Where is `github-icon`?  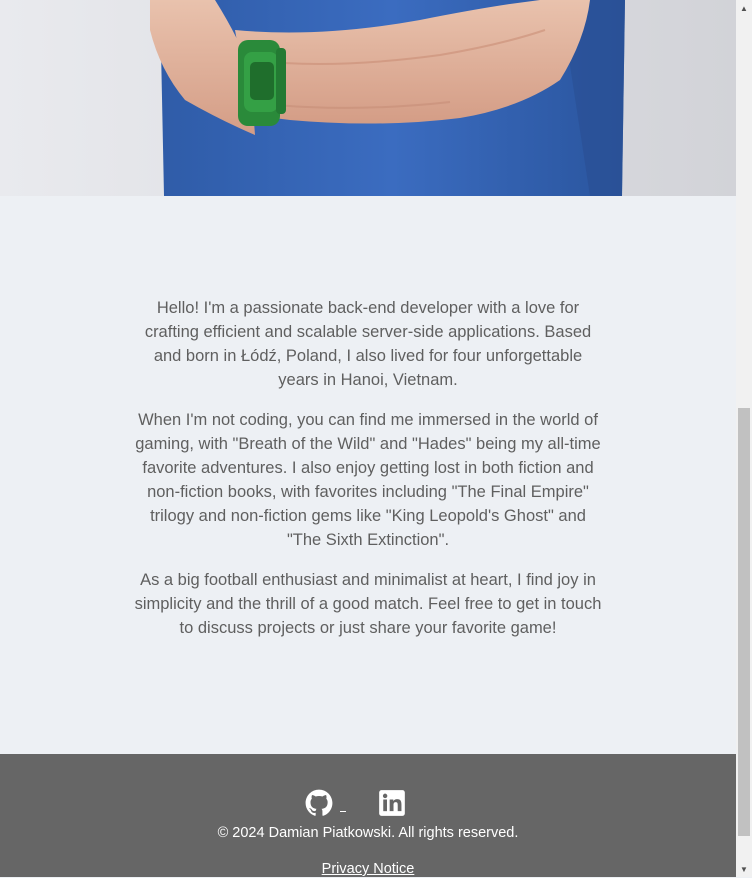
github-icon is located at coordinates (319, 802).